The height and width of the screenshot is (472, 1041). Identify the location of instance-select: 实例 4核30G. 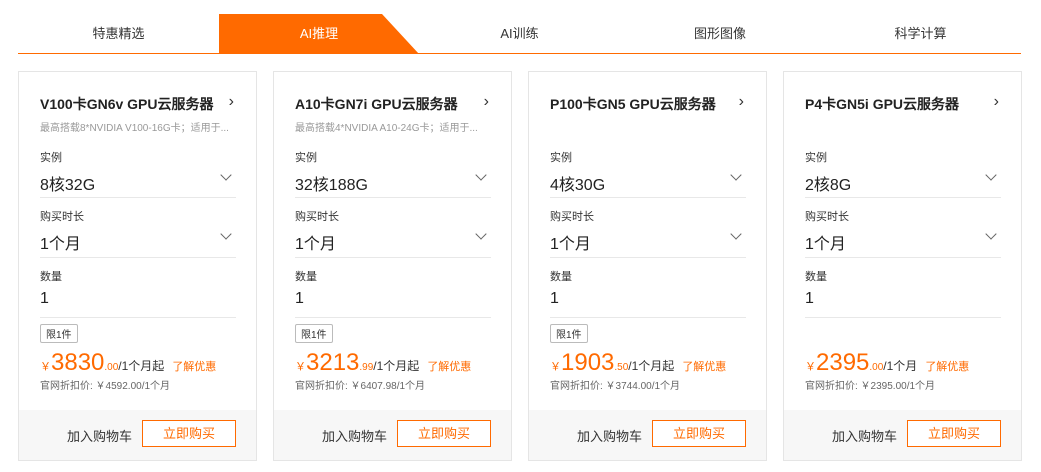
(648, 172).